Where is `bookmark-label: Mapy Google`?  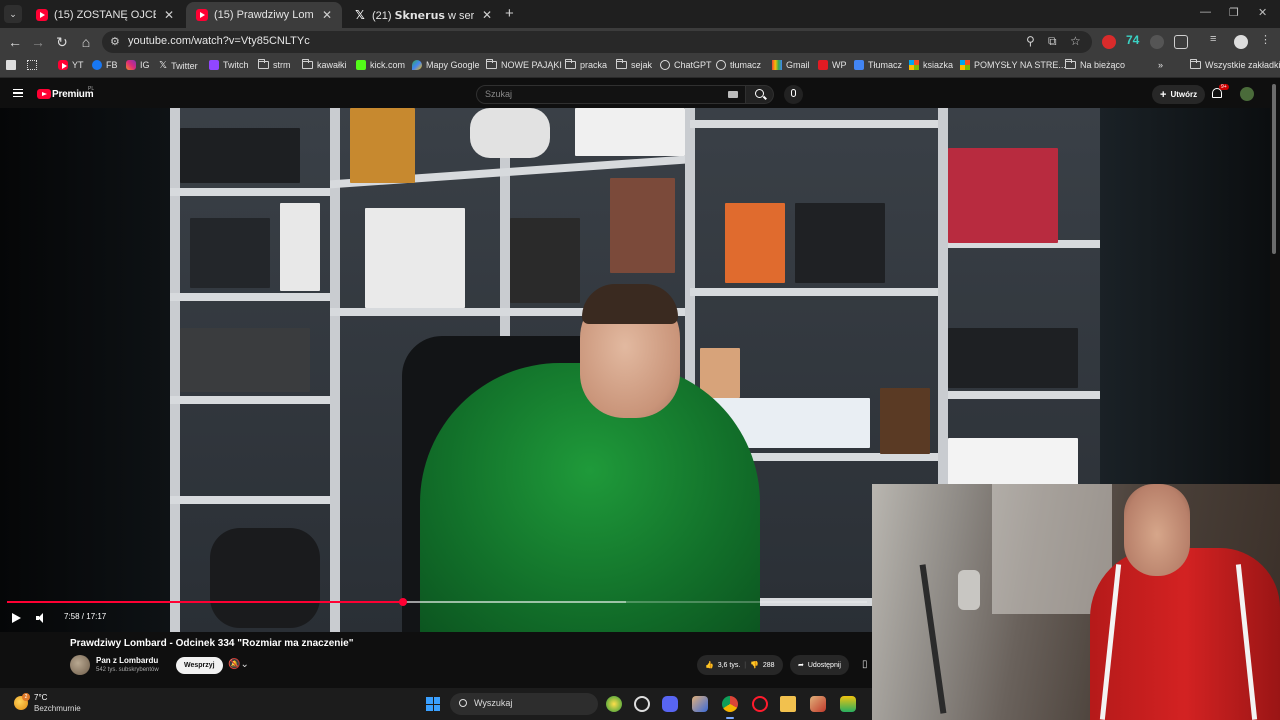
bookmark-label: Mapy Google is located at coordinates (453, 65).